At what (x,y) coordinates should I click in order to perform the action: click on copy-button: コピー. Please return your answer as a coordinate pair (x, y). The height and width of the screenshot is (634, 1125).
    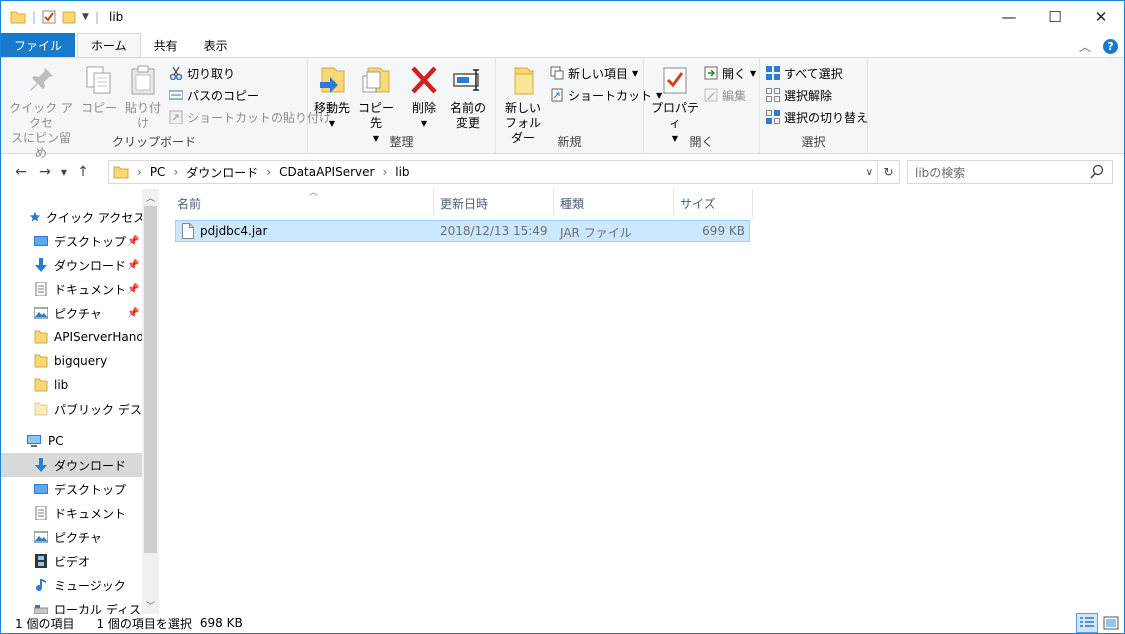
    Looking at the image, I should click on (99, 90).